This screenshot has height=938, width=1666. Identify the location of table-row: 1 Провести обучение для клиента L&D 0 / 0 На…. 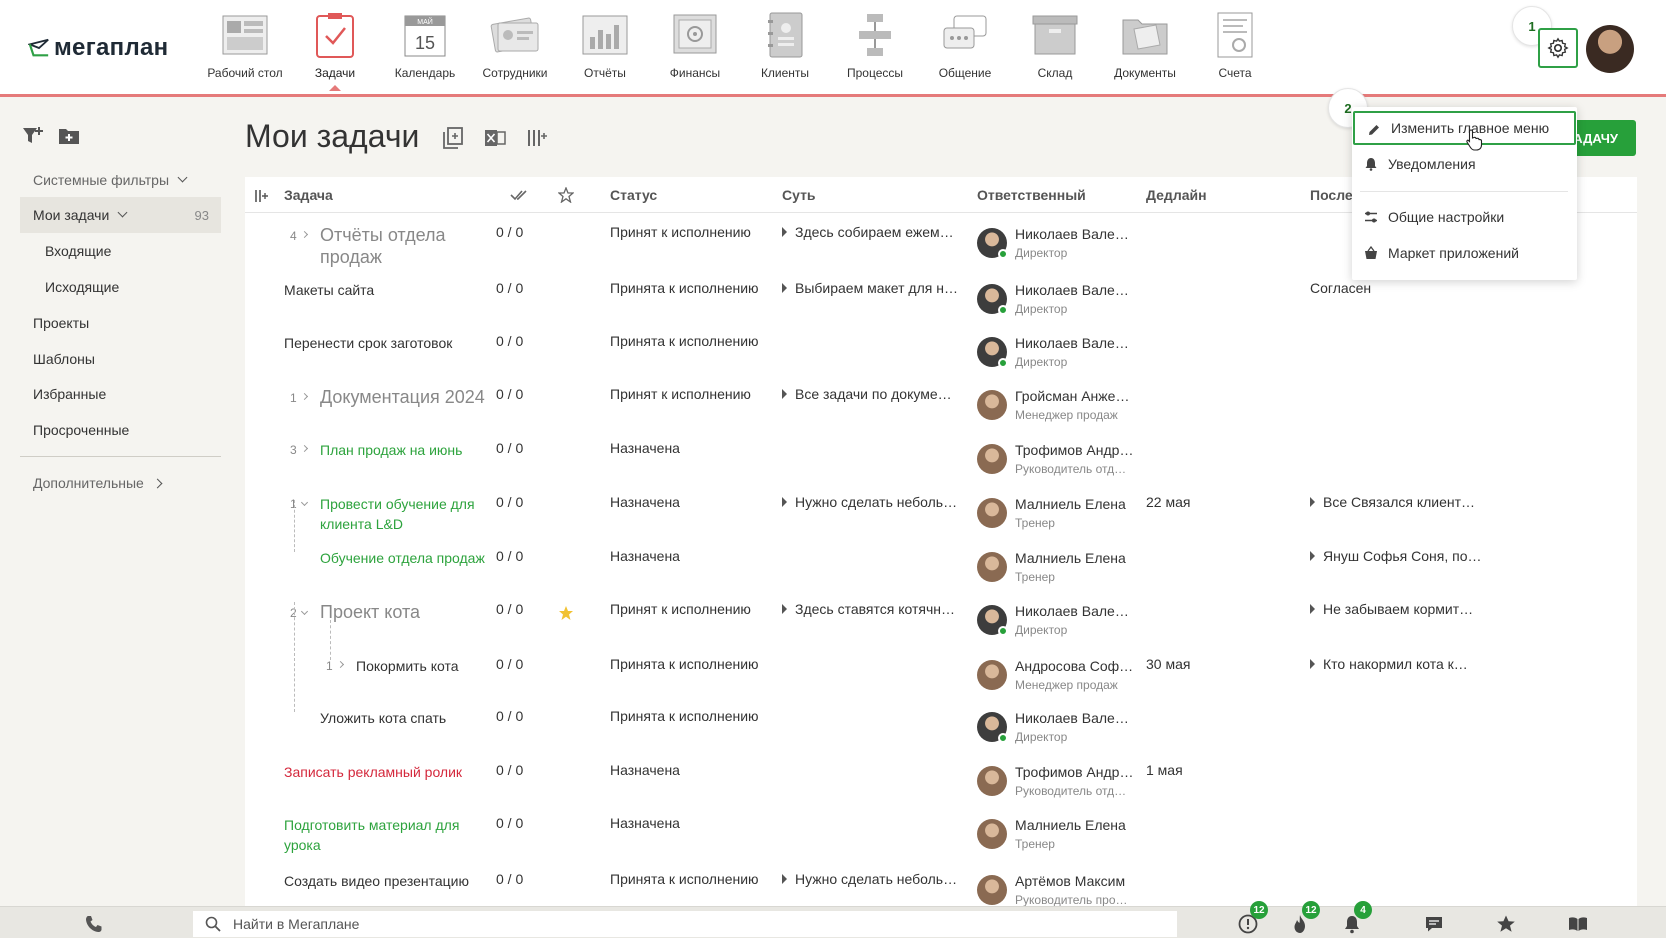
(941, 519).